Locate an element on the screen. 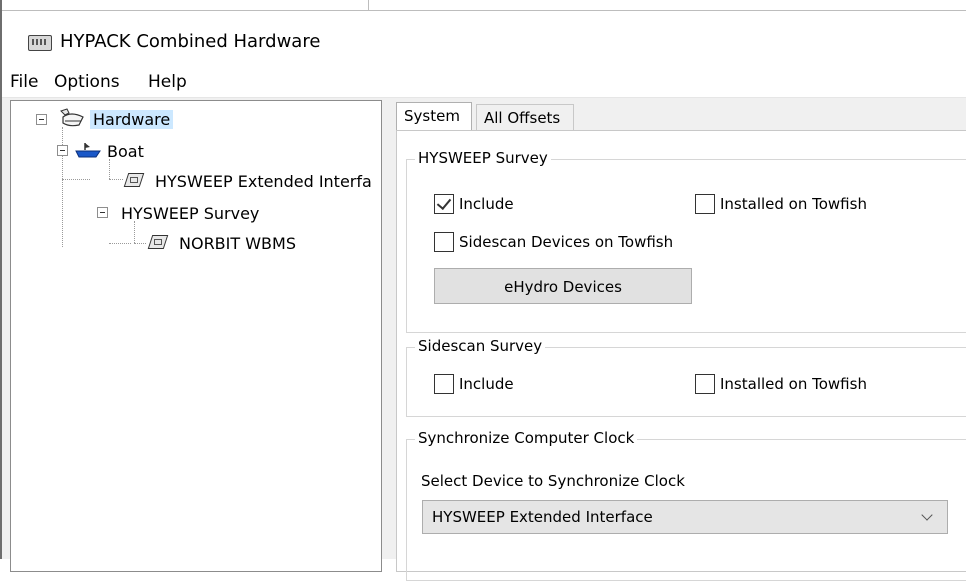  group-title-sidescan-survey: Sidescan Survey is located at coordinates (480, 346).